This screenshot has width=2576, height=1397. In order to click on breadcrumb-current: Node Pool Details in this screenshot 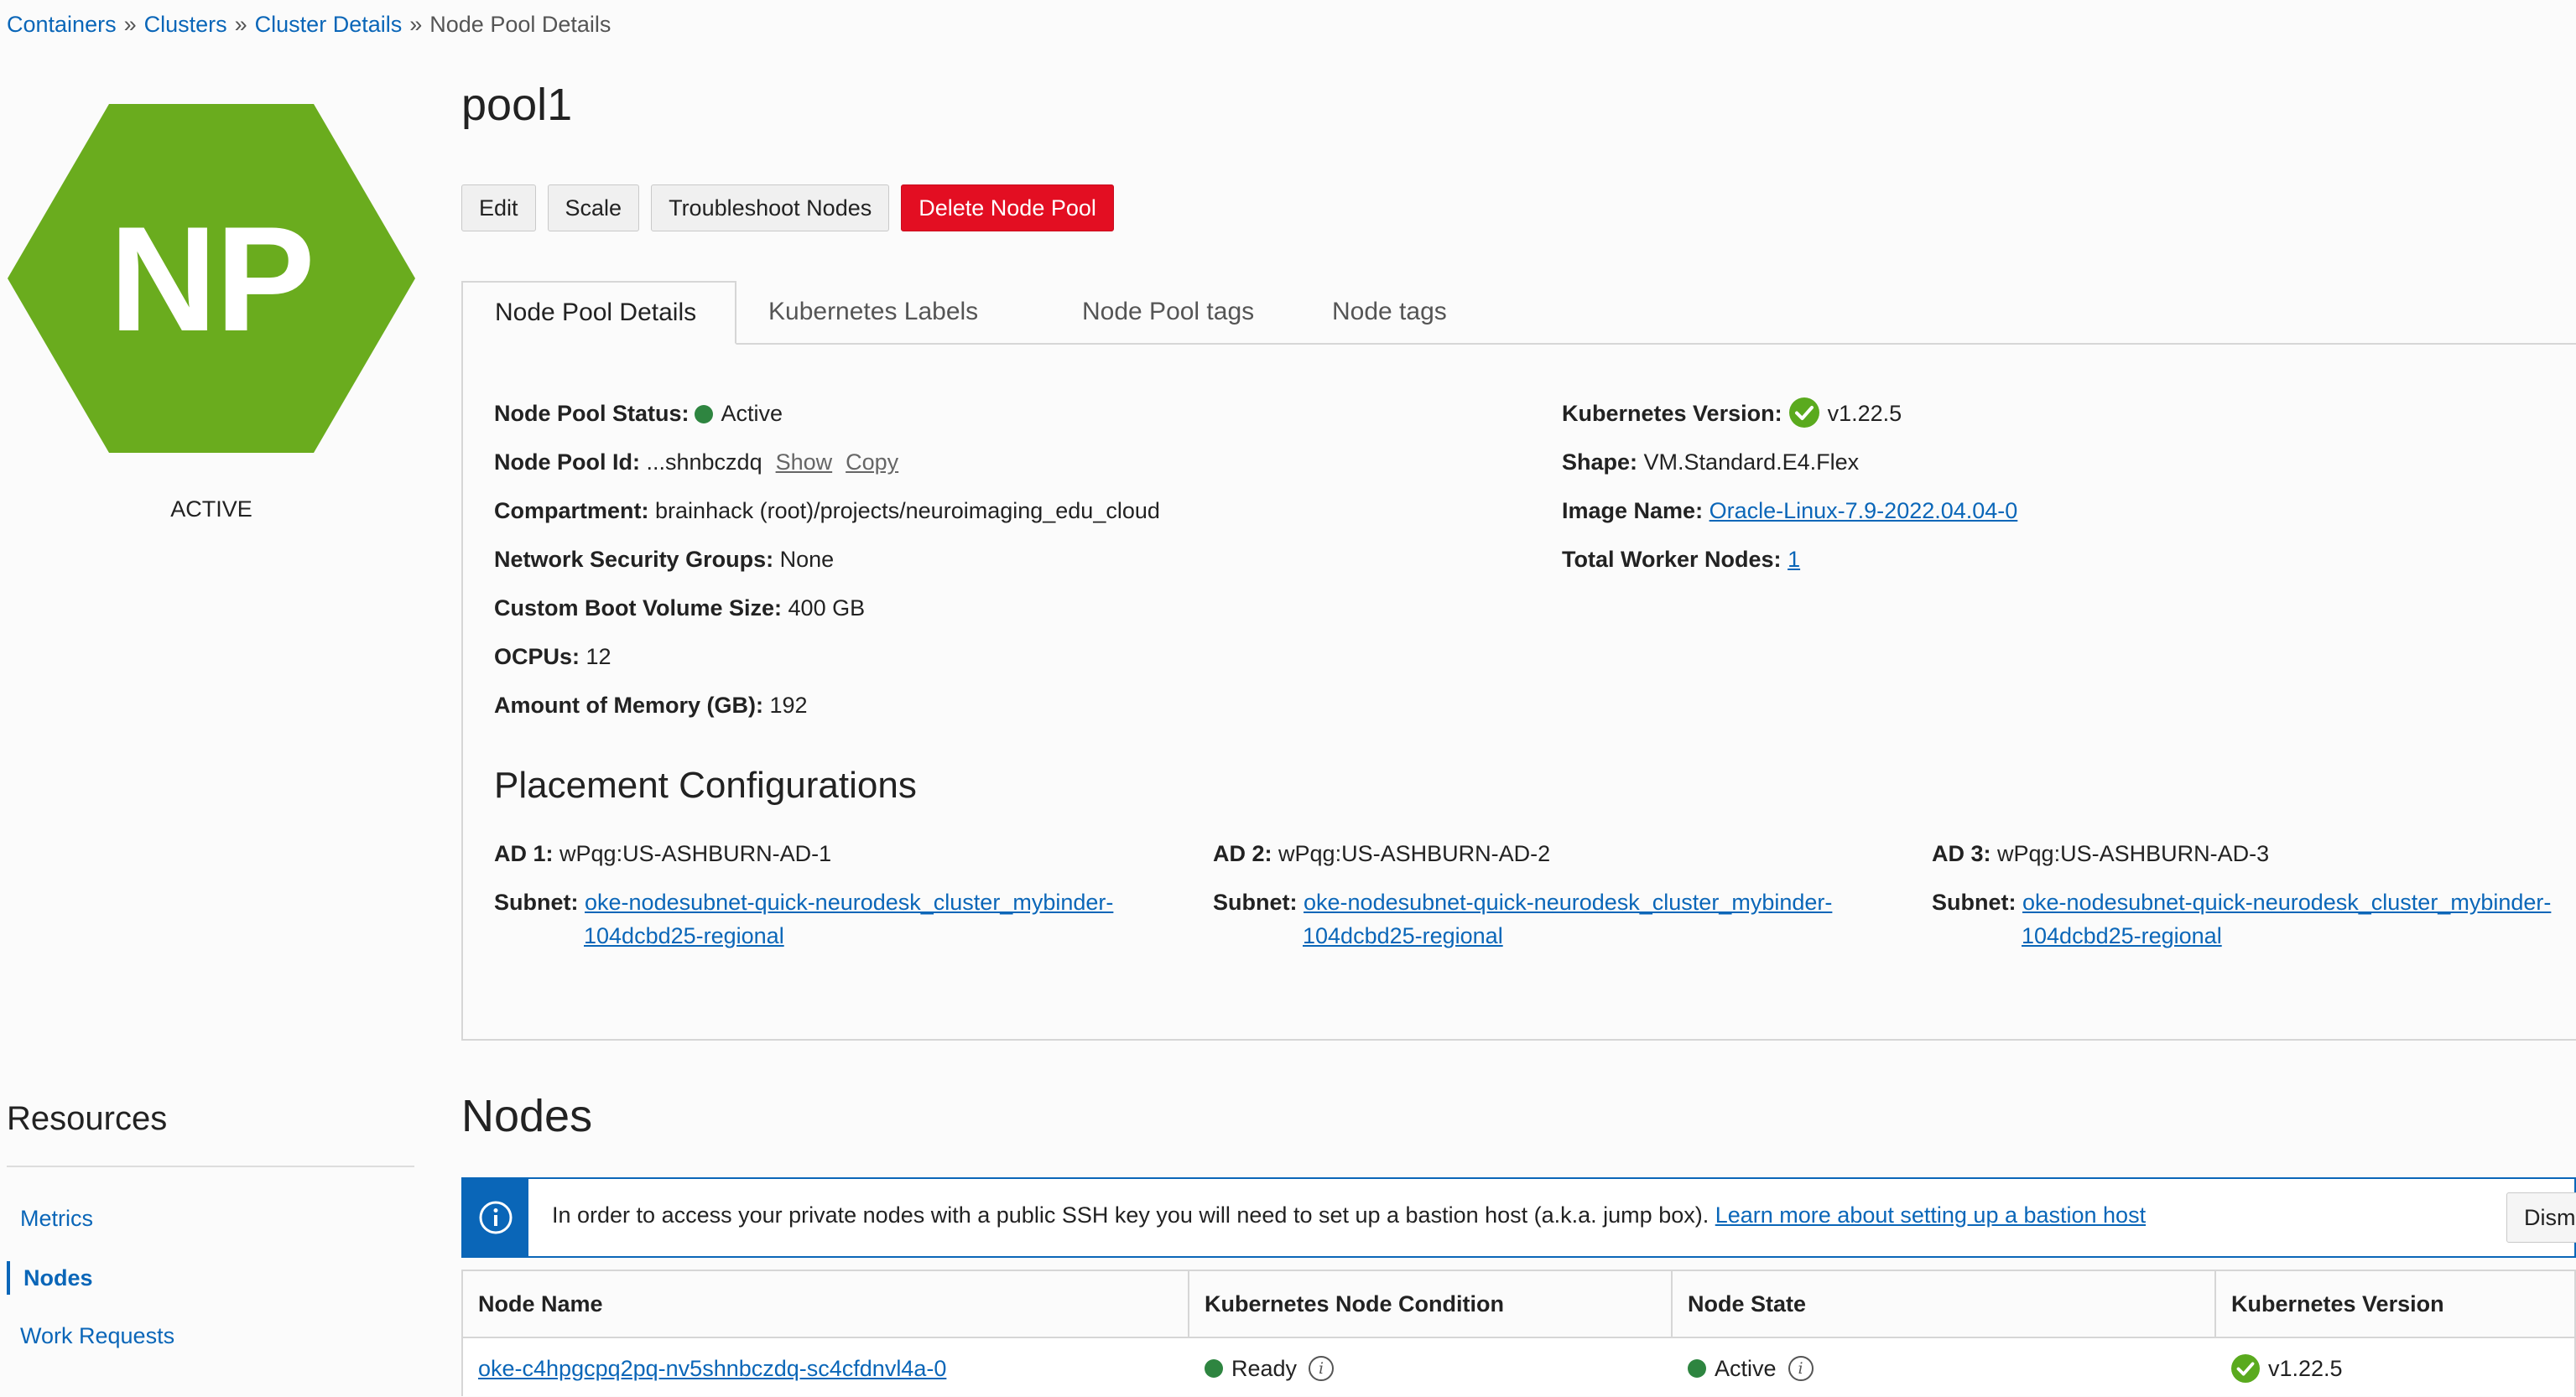, I will do `click(520, 24)`.